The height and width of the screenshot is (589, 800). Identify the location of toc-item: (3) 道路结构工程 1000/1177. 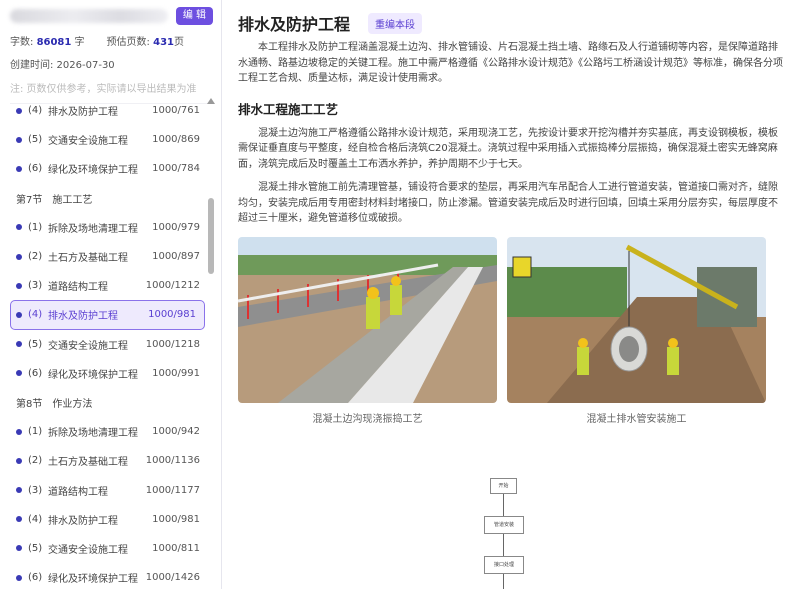
(104, 489).